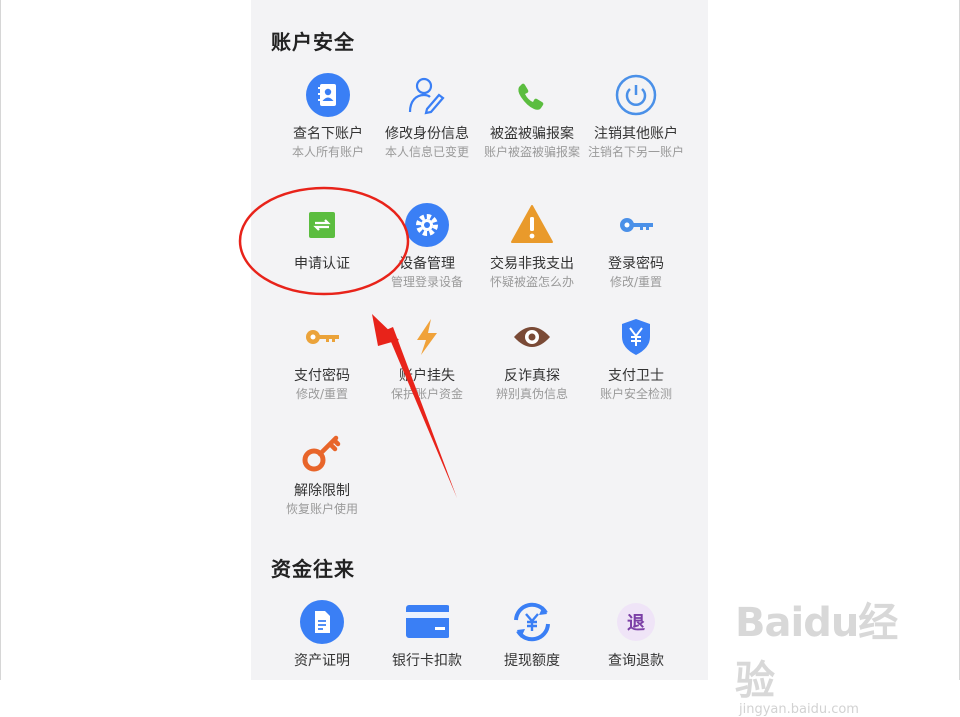  Describe the element at coordinates (0, 340) in the screenshot. I see `frame-left-border` at that location.